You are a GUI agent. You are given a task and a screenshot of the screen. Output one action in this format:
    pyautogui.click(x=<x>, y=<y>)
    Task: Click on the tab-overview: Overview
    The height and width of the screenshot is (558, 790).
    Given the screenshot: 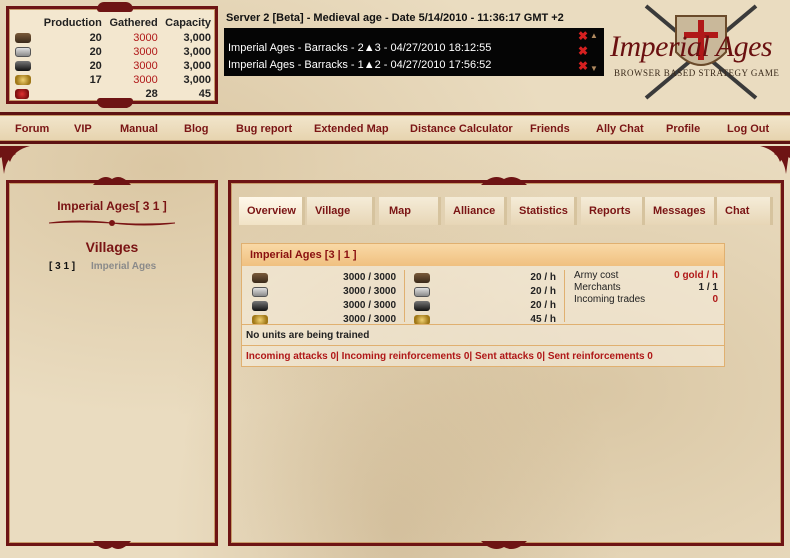 What is the action you would take?
    pyautogui.click(x=272, y=211)
    